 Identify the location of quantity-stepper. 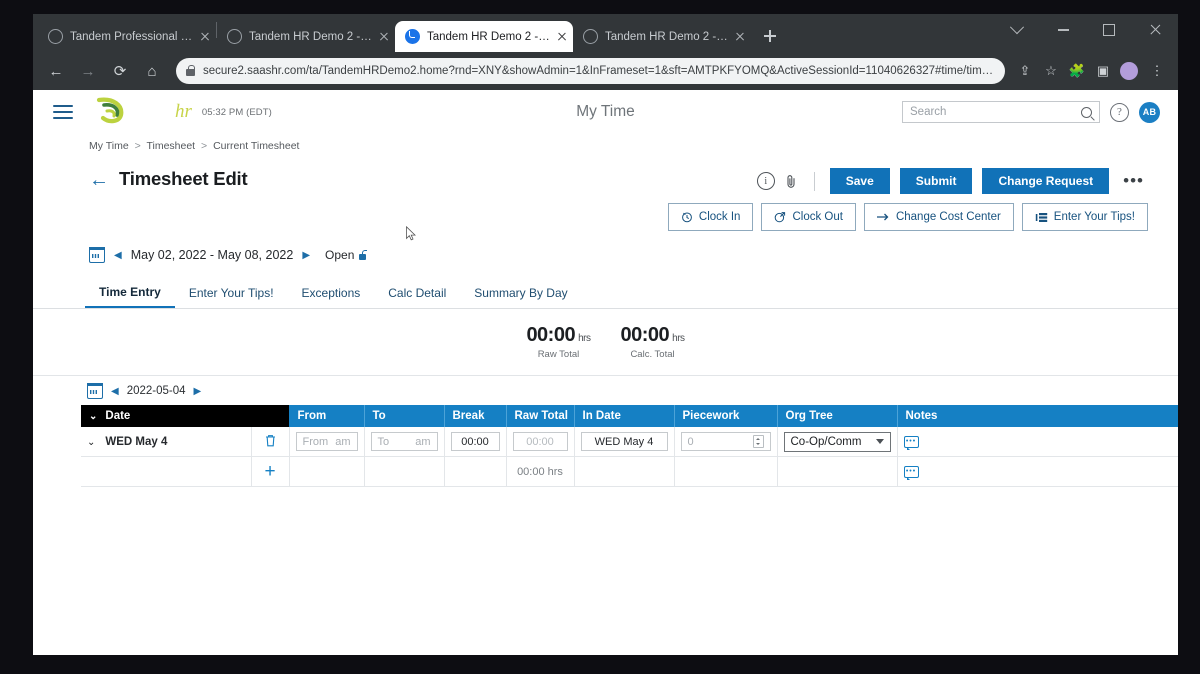
(758, 441).